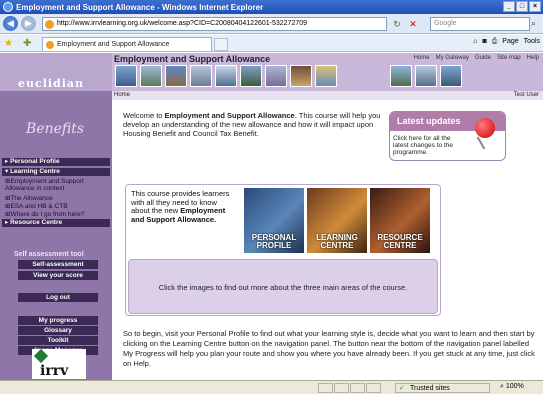 This screenshot has height=394, width=543. I want to click on sidebar-item-learning-centre: ▾ Learning Centre, so click(56, 172).